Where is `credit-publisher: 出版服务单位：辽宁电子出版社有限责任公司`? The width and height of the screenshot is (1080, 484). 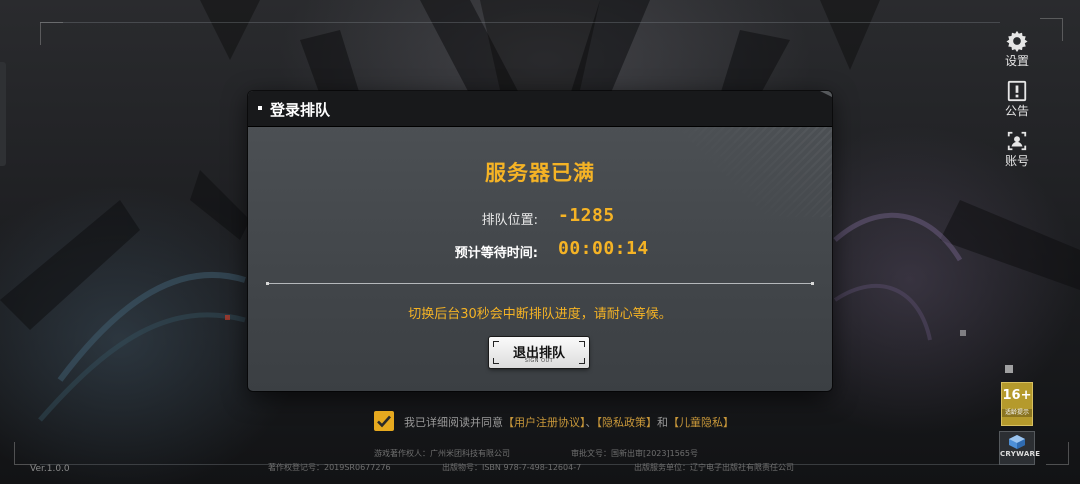
credit-publisher: 出版服务单位：辽宁电子出版社有限责任公司 is located at coordinates (714, 467).